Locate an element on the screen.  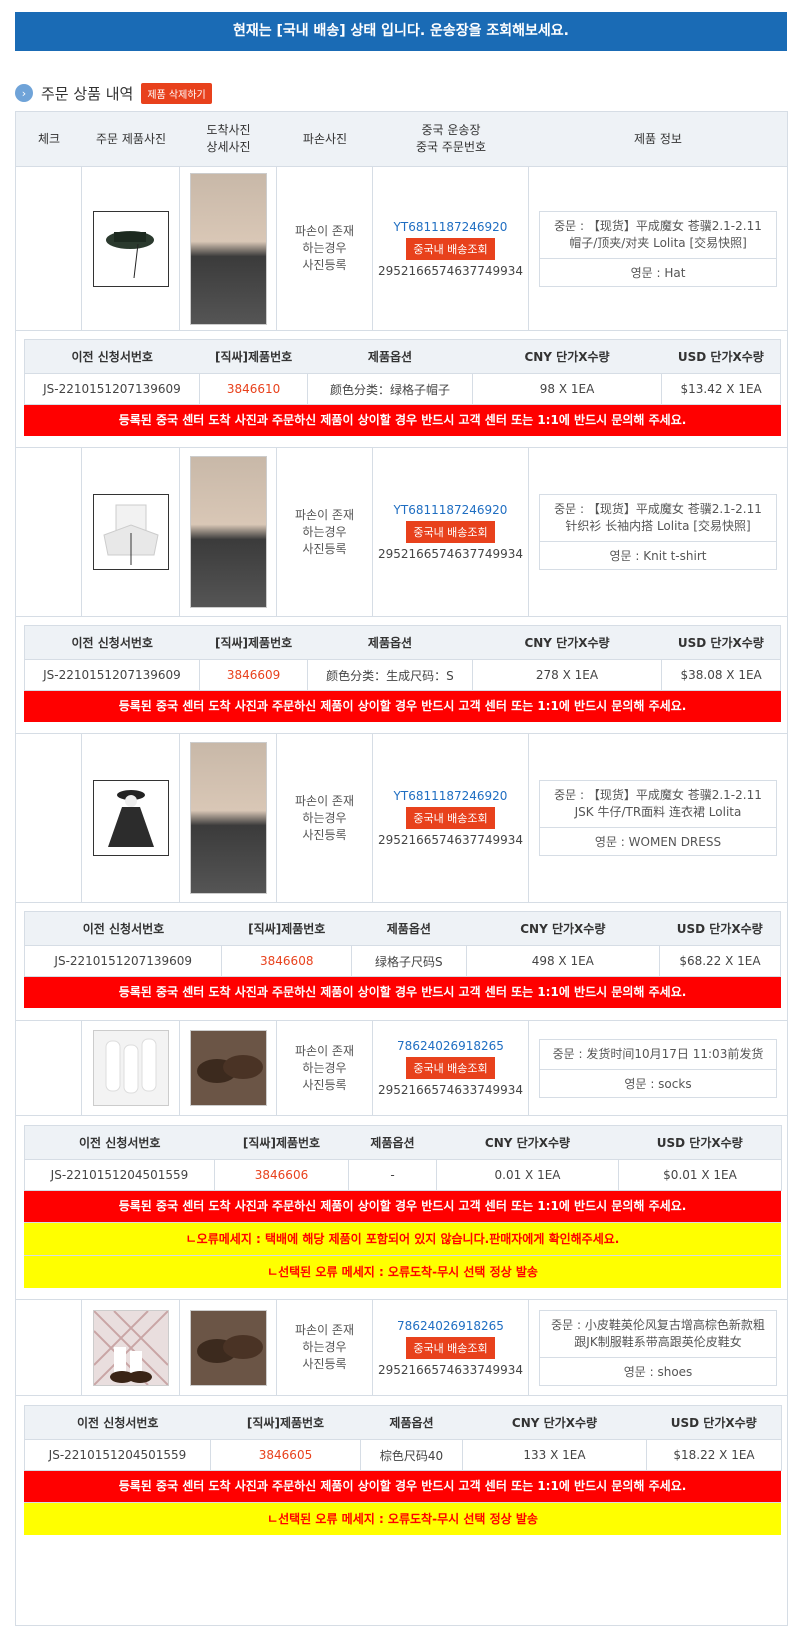
product-code: 3846608 is located at coordinates (287, 961).